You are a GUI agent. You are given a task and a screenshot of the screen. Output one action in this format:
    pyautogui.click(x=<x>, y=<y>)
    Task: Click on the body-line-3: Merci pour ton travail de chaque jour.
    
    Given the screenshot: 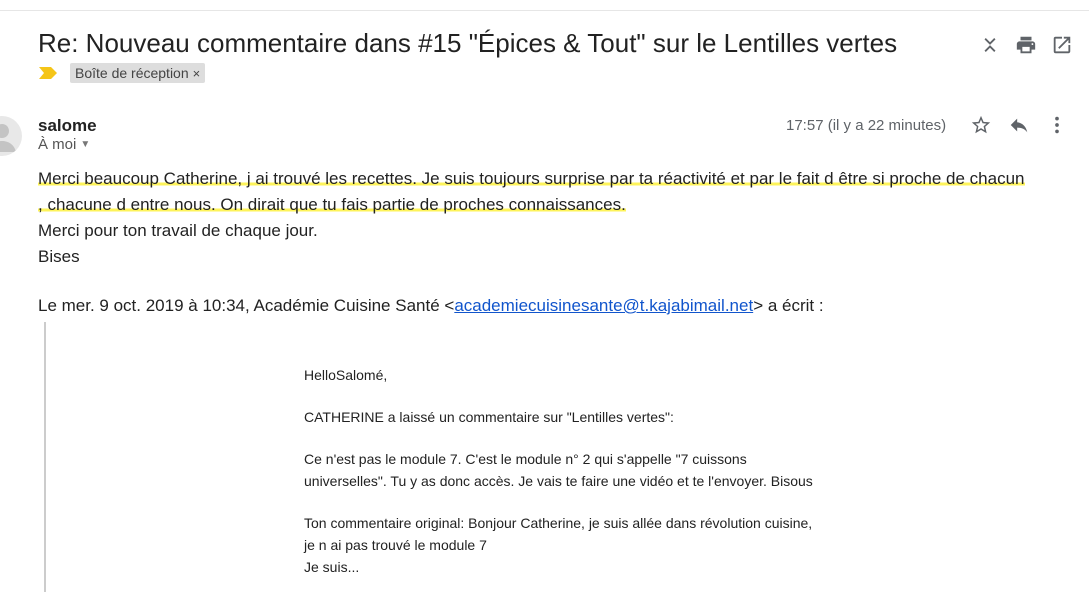 What is the action you would take?
    pyautogui.click(x=178, y=230)
    